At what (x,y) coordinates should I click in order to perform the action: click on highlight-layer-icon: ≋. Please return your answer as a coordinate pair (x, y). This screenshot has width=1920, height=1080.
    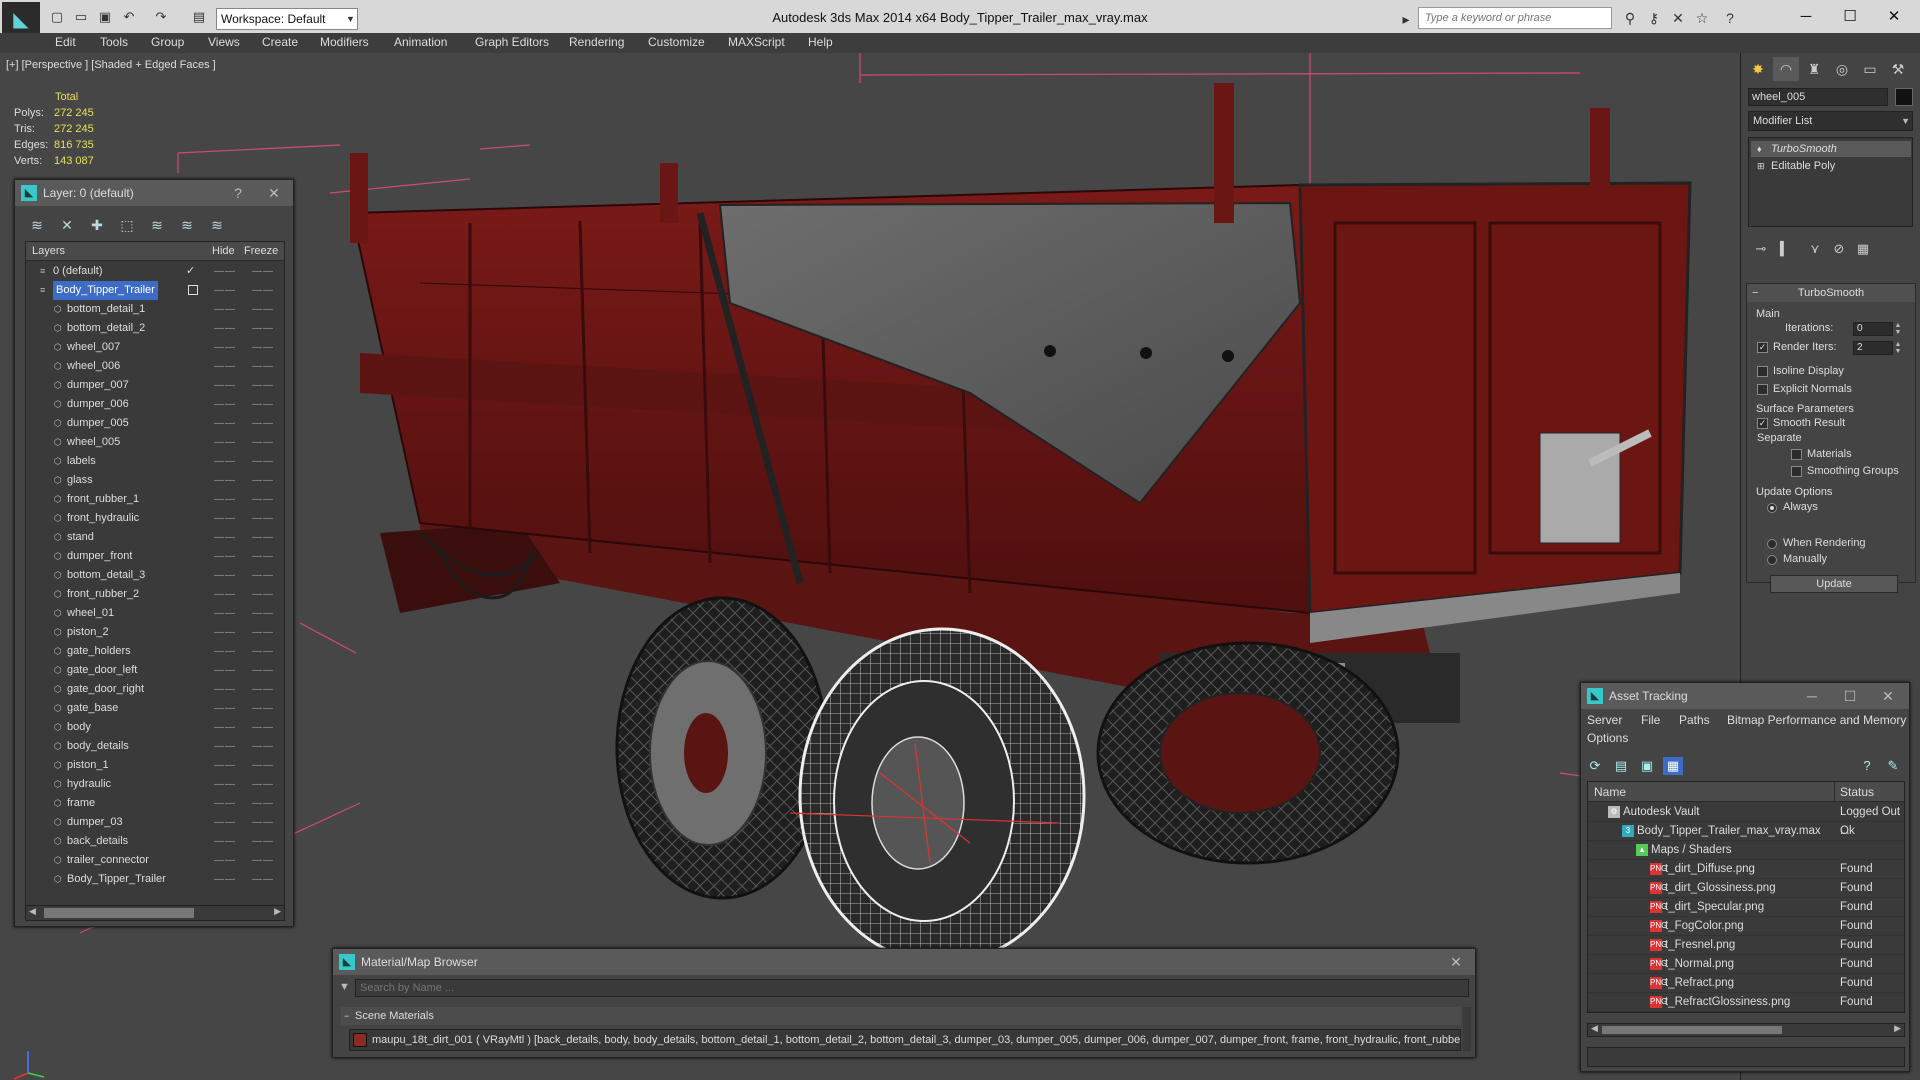
    Looking at the image, I should click on (157, 225).